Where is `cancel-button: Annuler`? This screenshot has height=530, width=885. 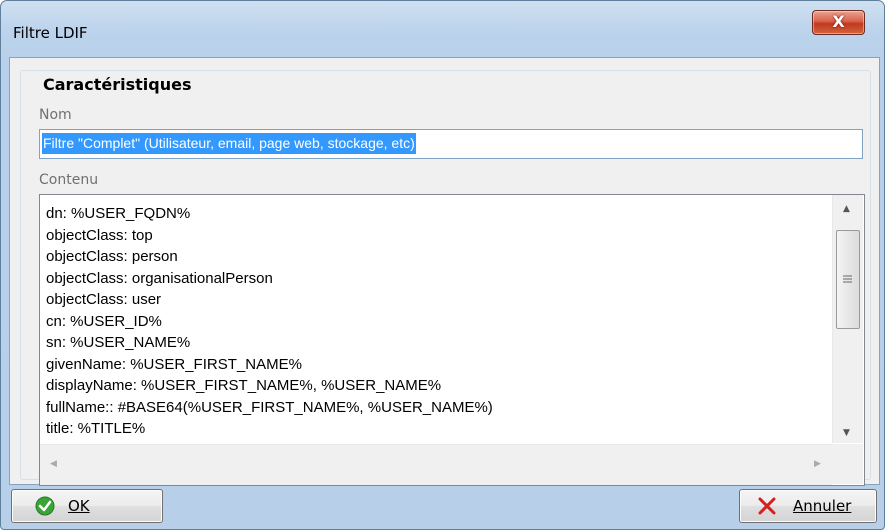
cancel-button: Annuler is located at coordinates (808, 506).